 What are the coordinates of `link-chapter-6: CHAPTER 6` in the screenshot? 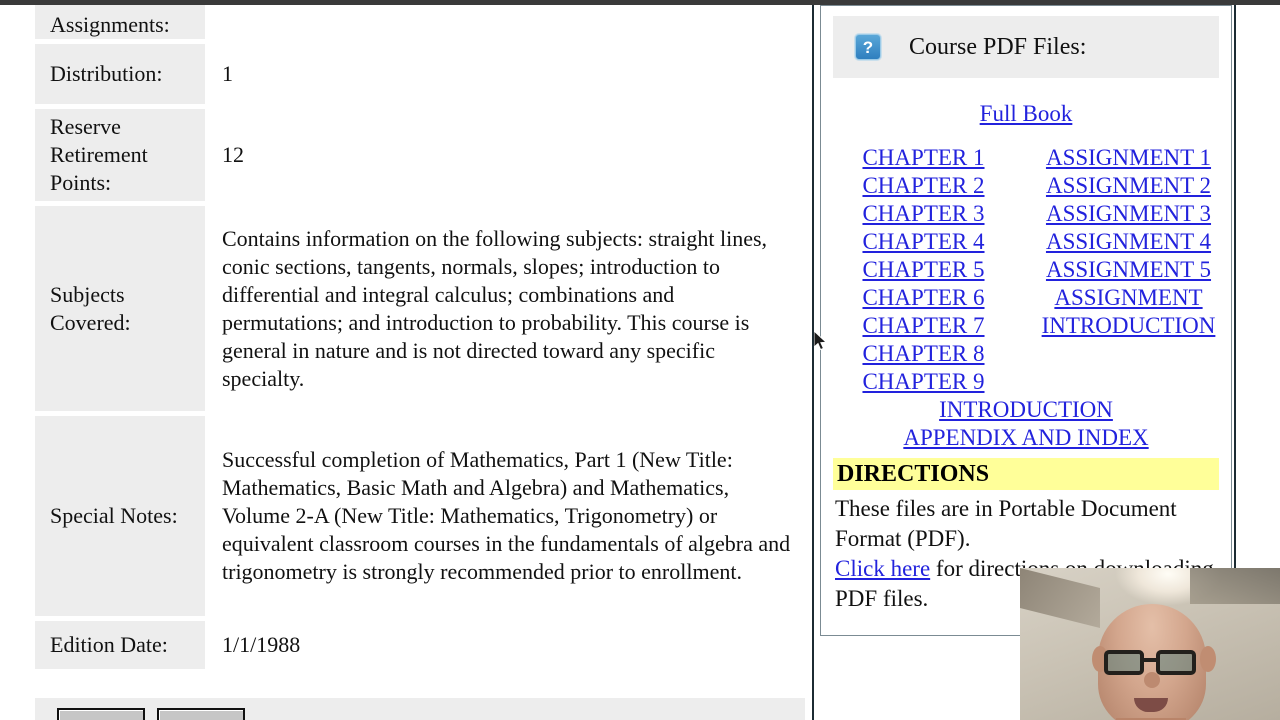 It's located at (923, 298).